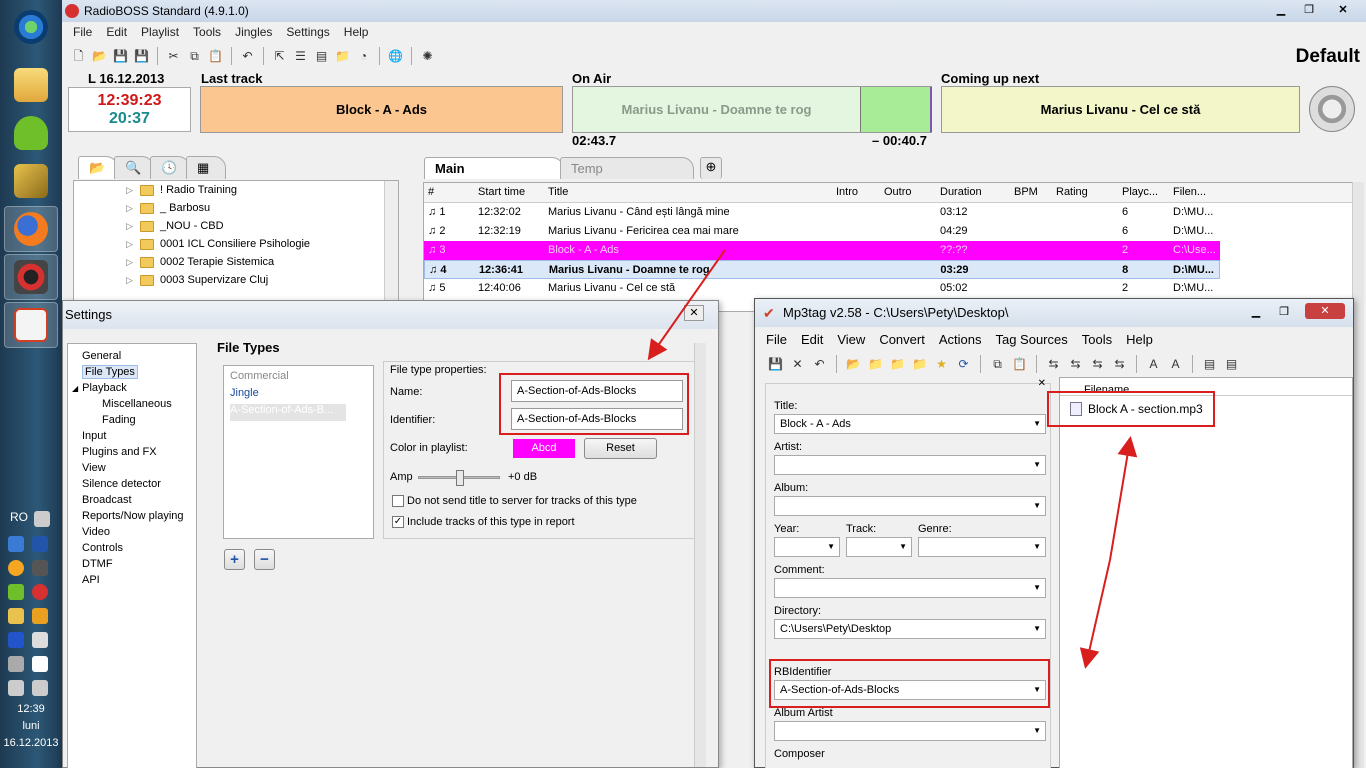  Describe the element at coordinates (1095, 614) in the screenshot. I see `arrow-to-rbidentifier` at that location.